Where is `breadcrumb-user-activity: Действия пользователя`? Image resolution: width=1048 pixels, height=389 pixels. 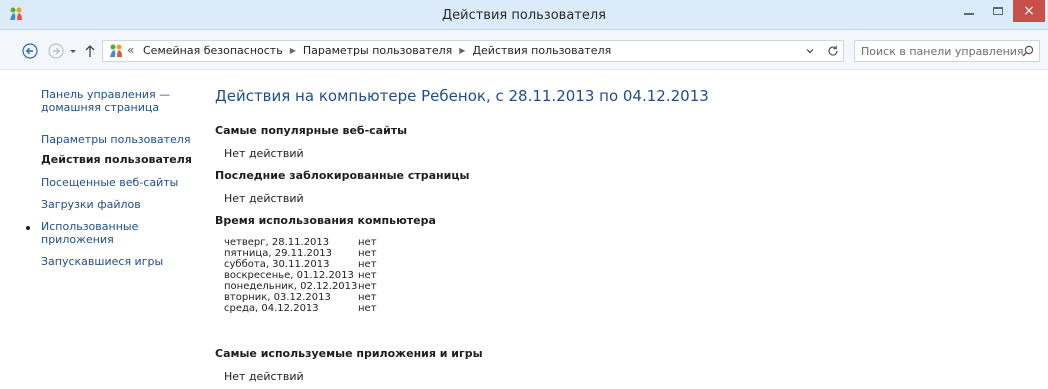 breadcrumb-user-activity: Действия пользователя is located at coordinates (541, 50).